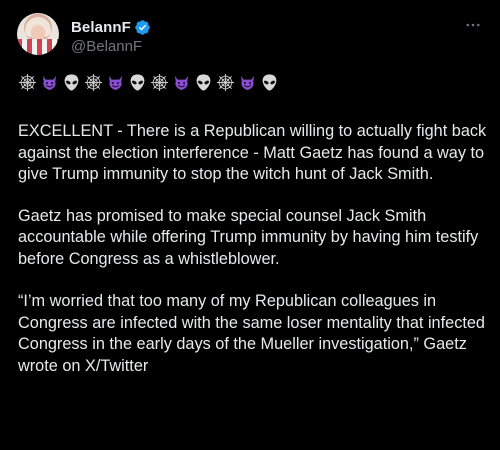 This screenshot has width=500, height=450. I want to click on verified-badge-icon, so click(142, 27).